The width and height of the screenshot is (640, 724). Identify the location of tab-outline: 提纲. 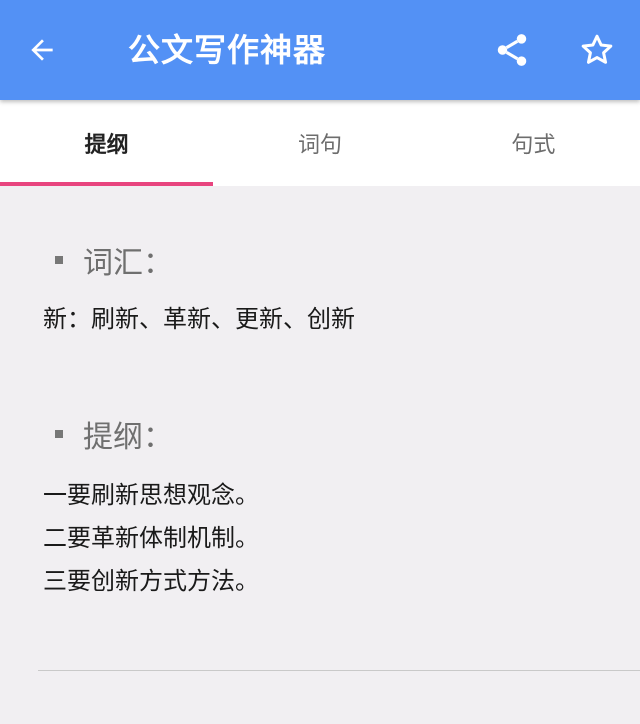
(107, 143).